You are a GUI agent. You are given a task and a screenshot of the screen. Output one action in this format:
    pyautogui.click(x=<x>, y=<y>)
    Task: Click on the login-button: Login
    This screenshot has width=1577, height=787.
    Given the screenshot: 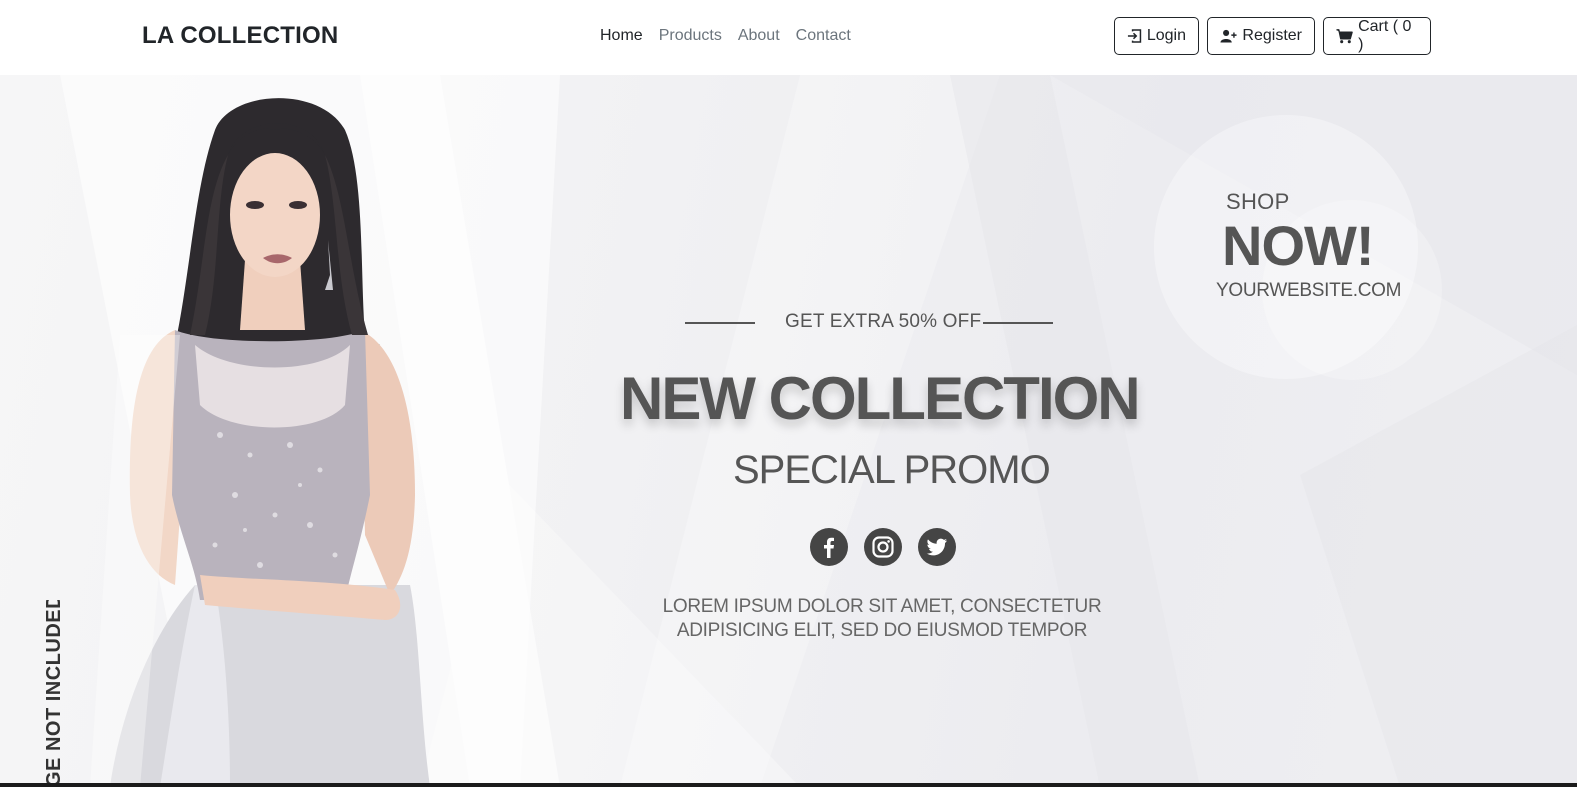 What is the action you would take?
    pyautogui.click(x=1156, y=36)
    